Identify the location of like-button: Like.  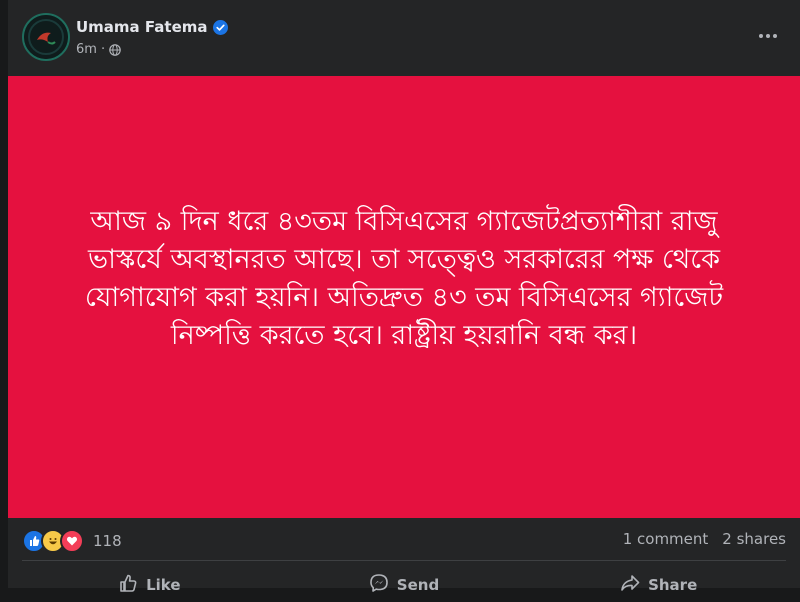
(149, 582).